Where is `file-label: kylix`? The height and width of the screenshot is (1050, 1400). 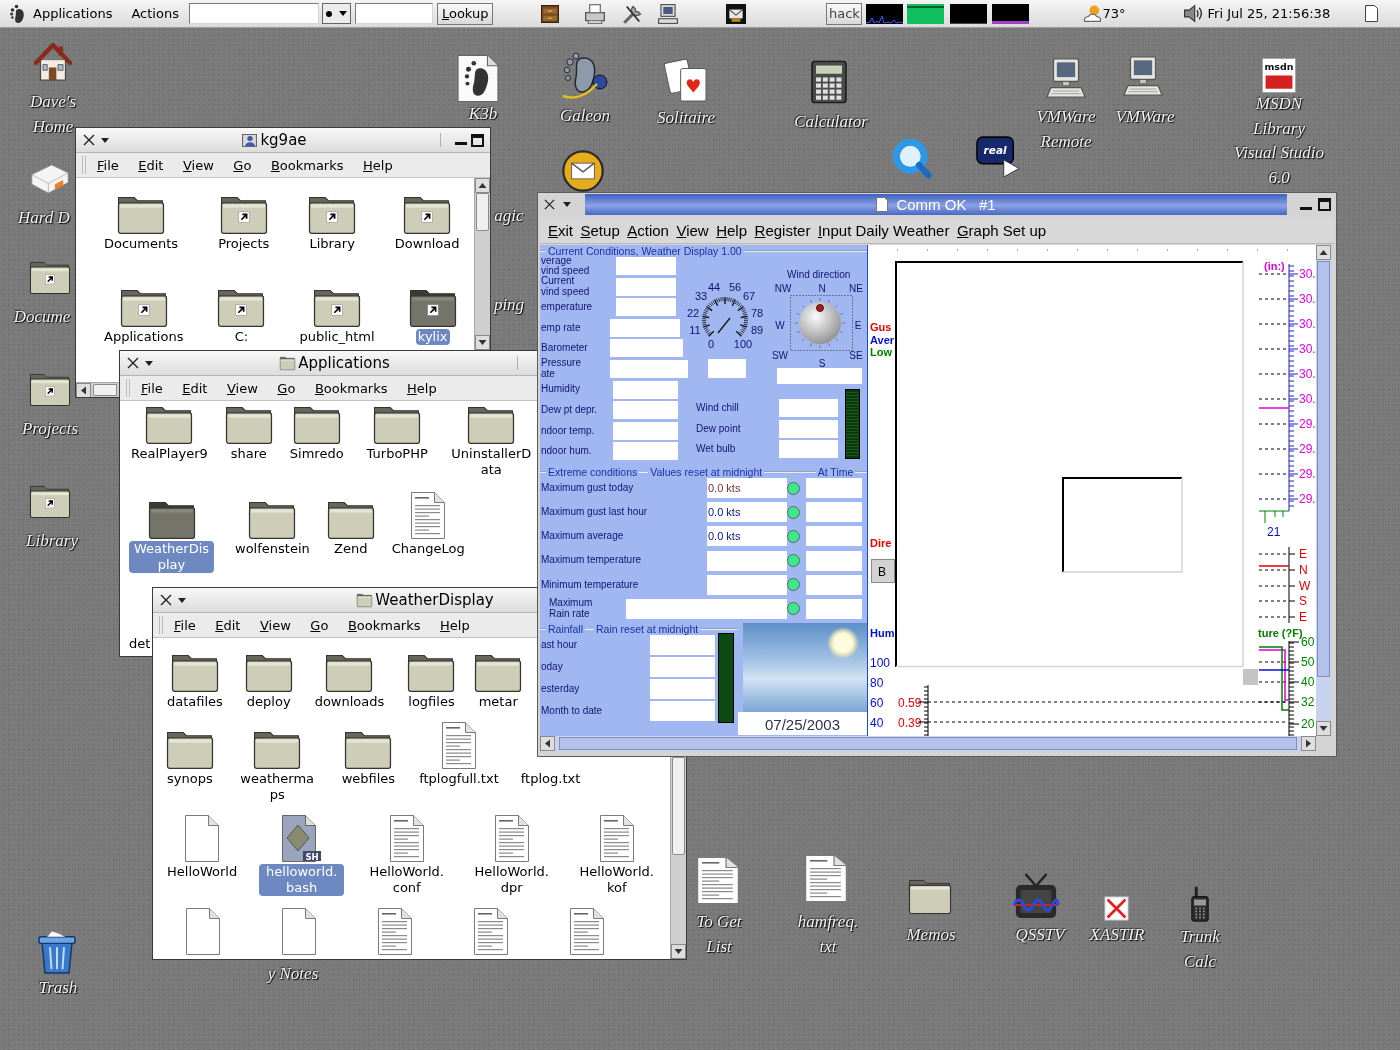
file-label: kylix is located at coordinates (432, 337).